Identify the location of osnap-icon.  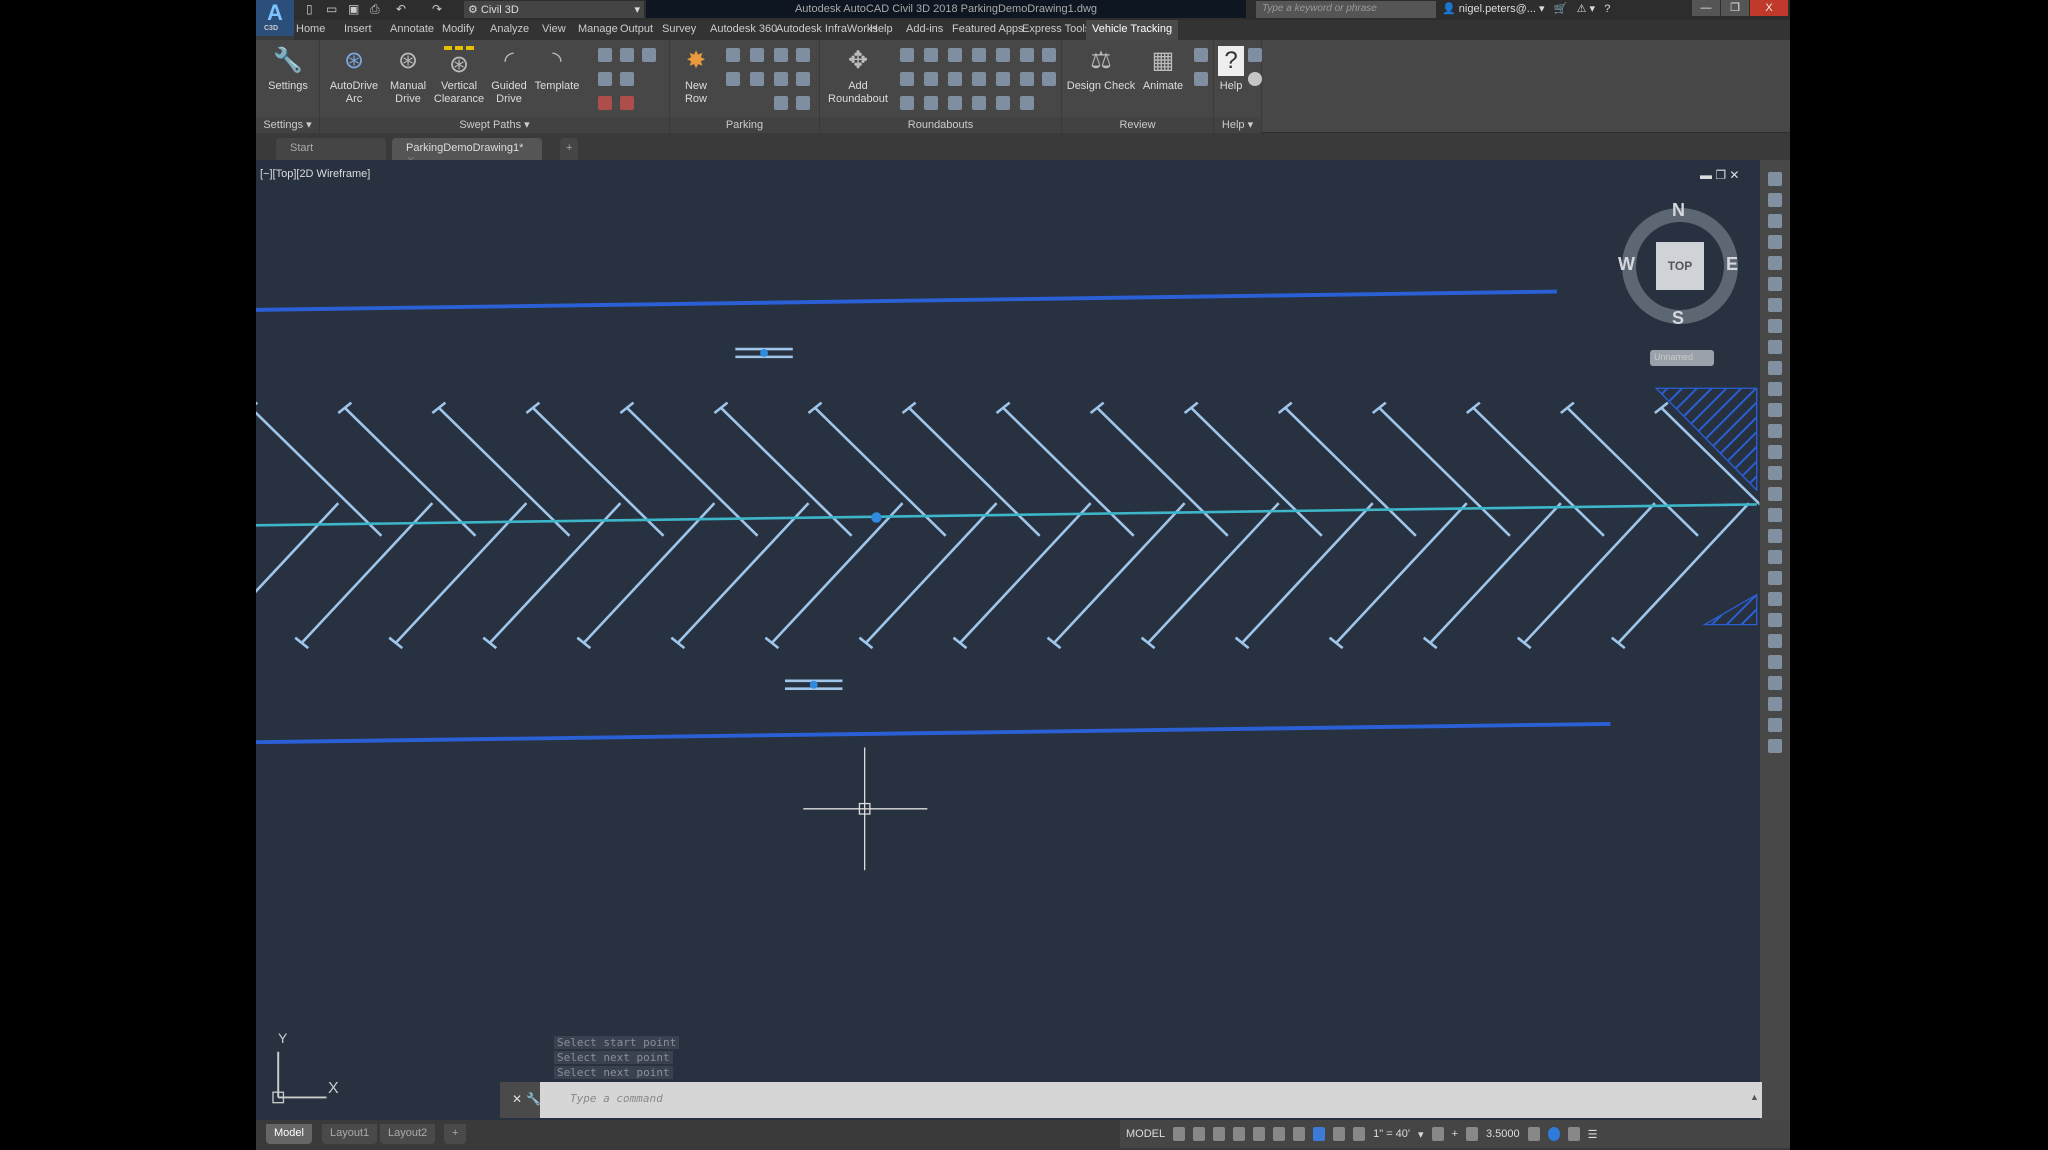
(1279, 1134).